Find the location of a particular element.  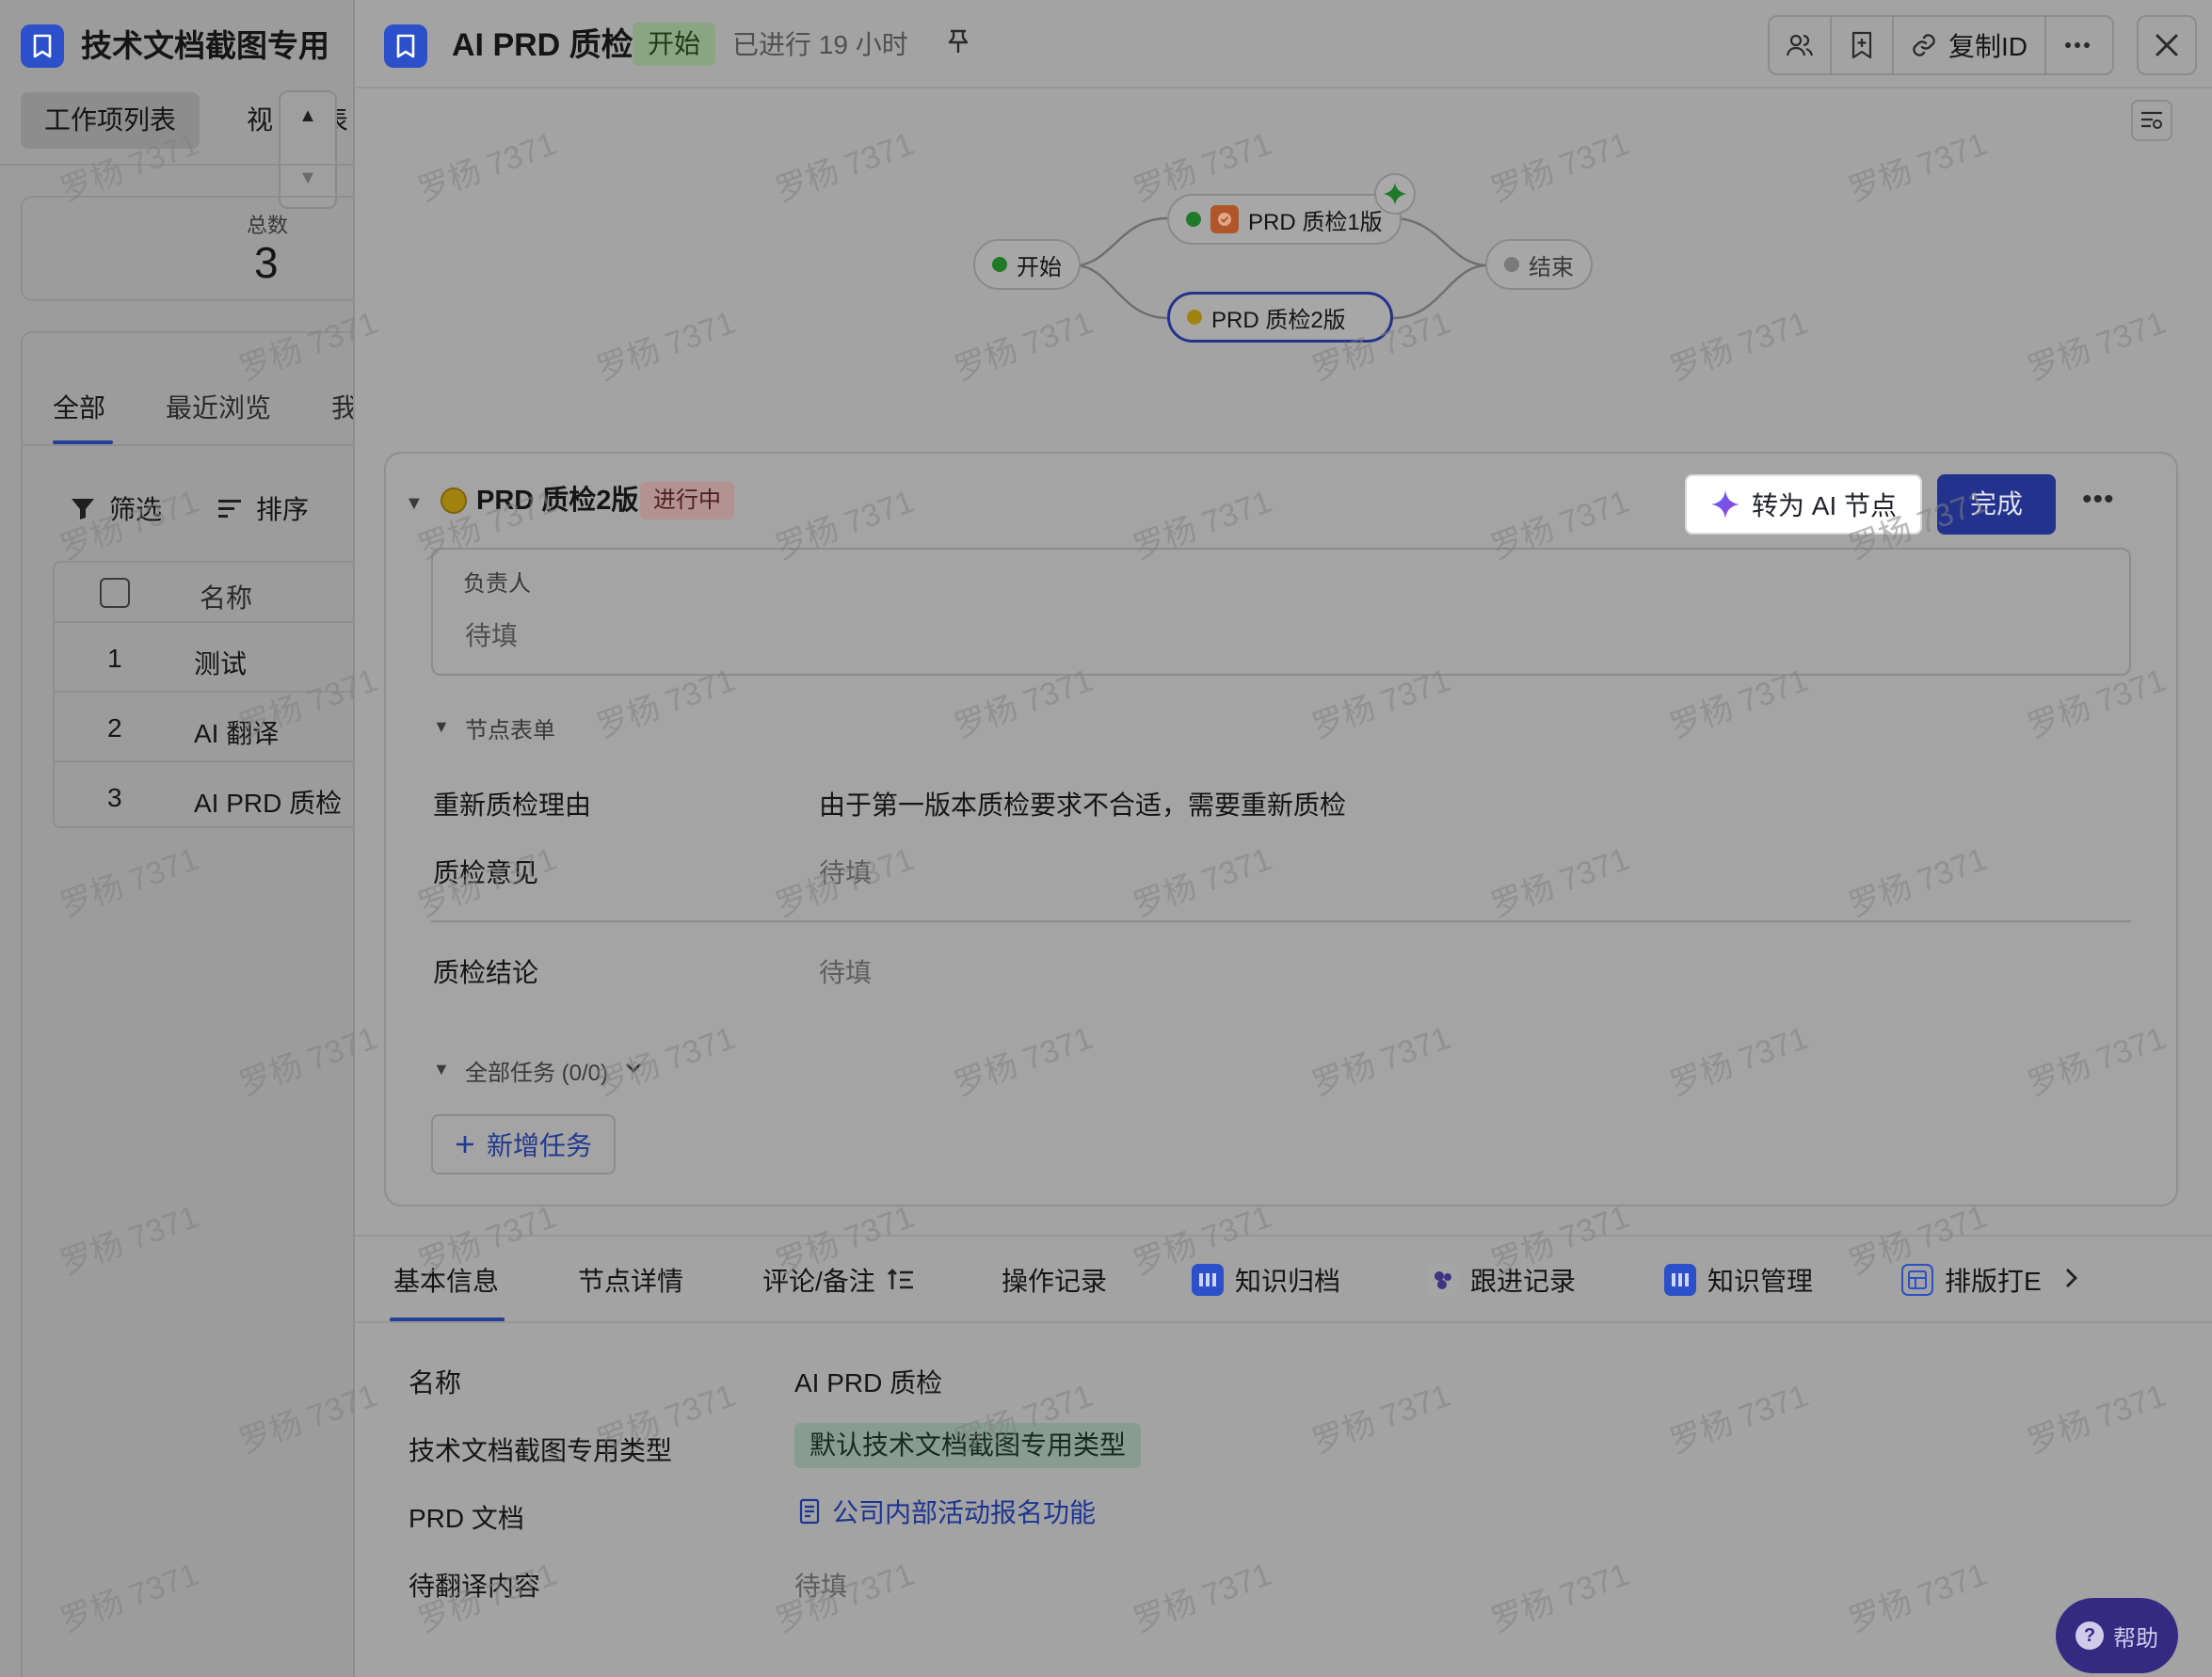

plus-icon is located at coordinates (464, 1145).